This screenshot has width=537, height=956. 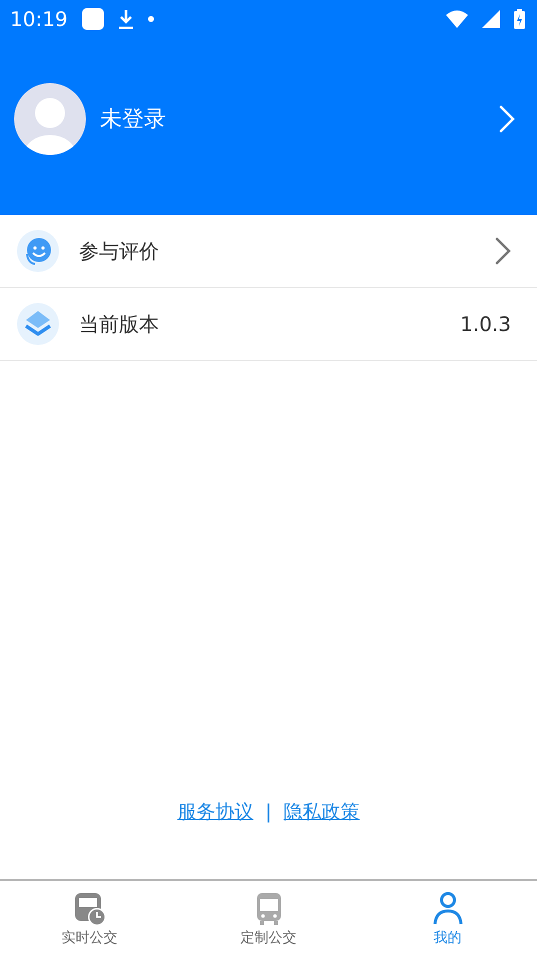 What do you see at coordinates (322, 812) in the screenshot?
I see `footer-link: 隐私政策` at bounding box center [322, 812].